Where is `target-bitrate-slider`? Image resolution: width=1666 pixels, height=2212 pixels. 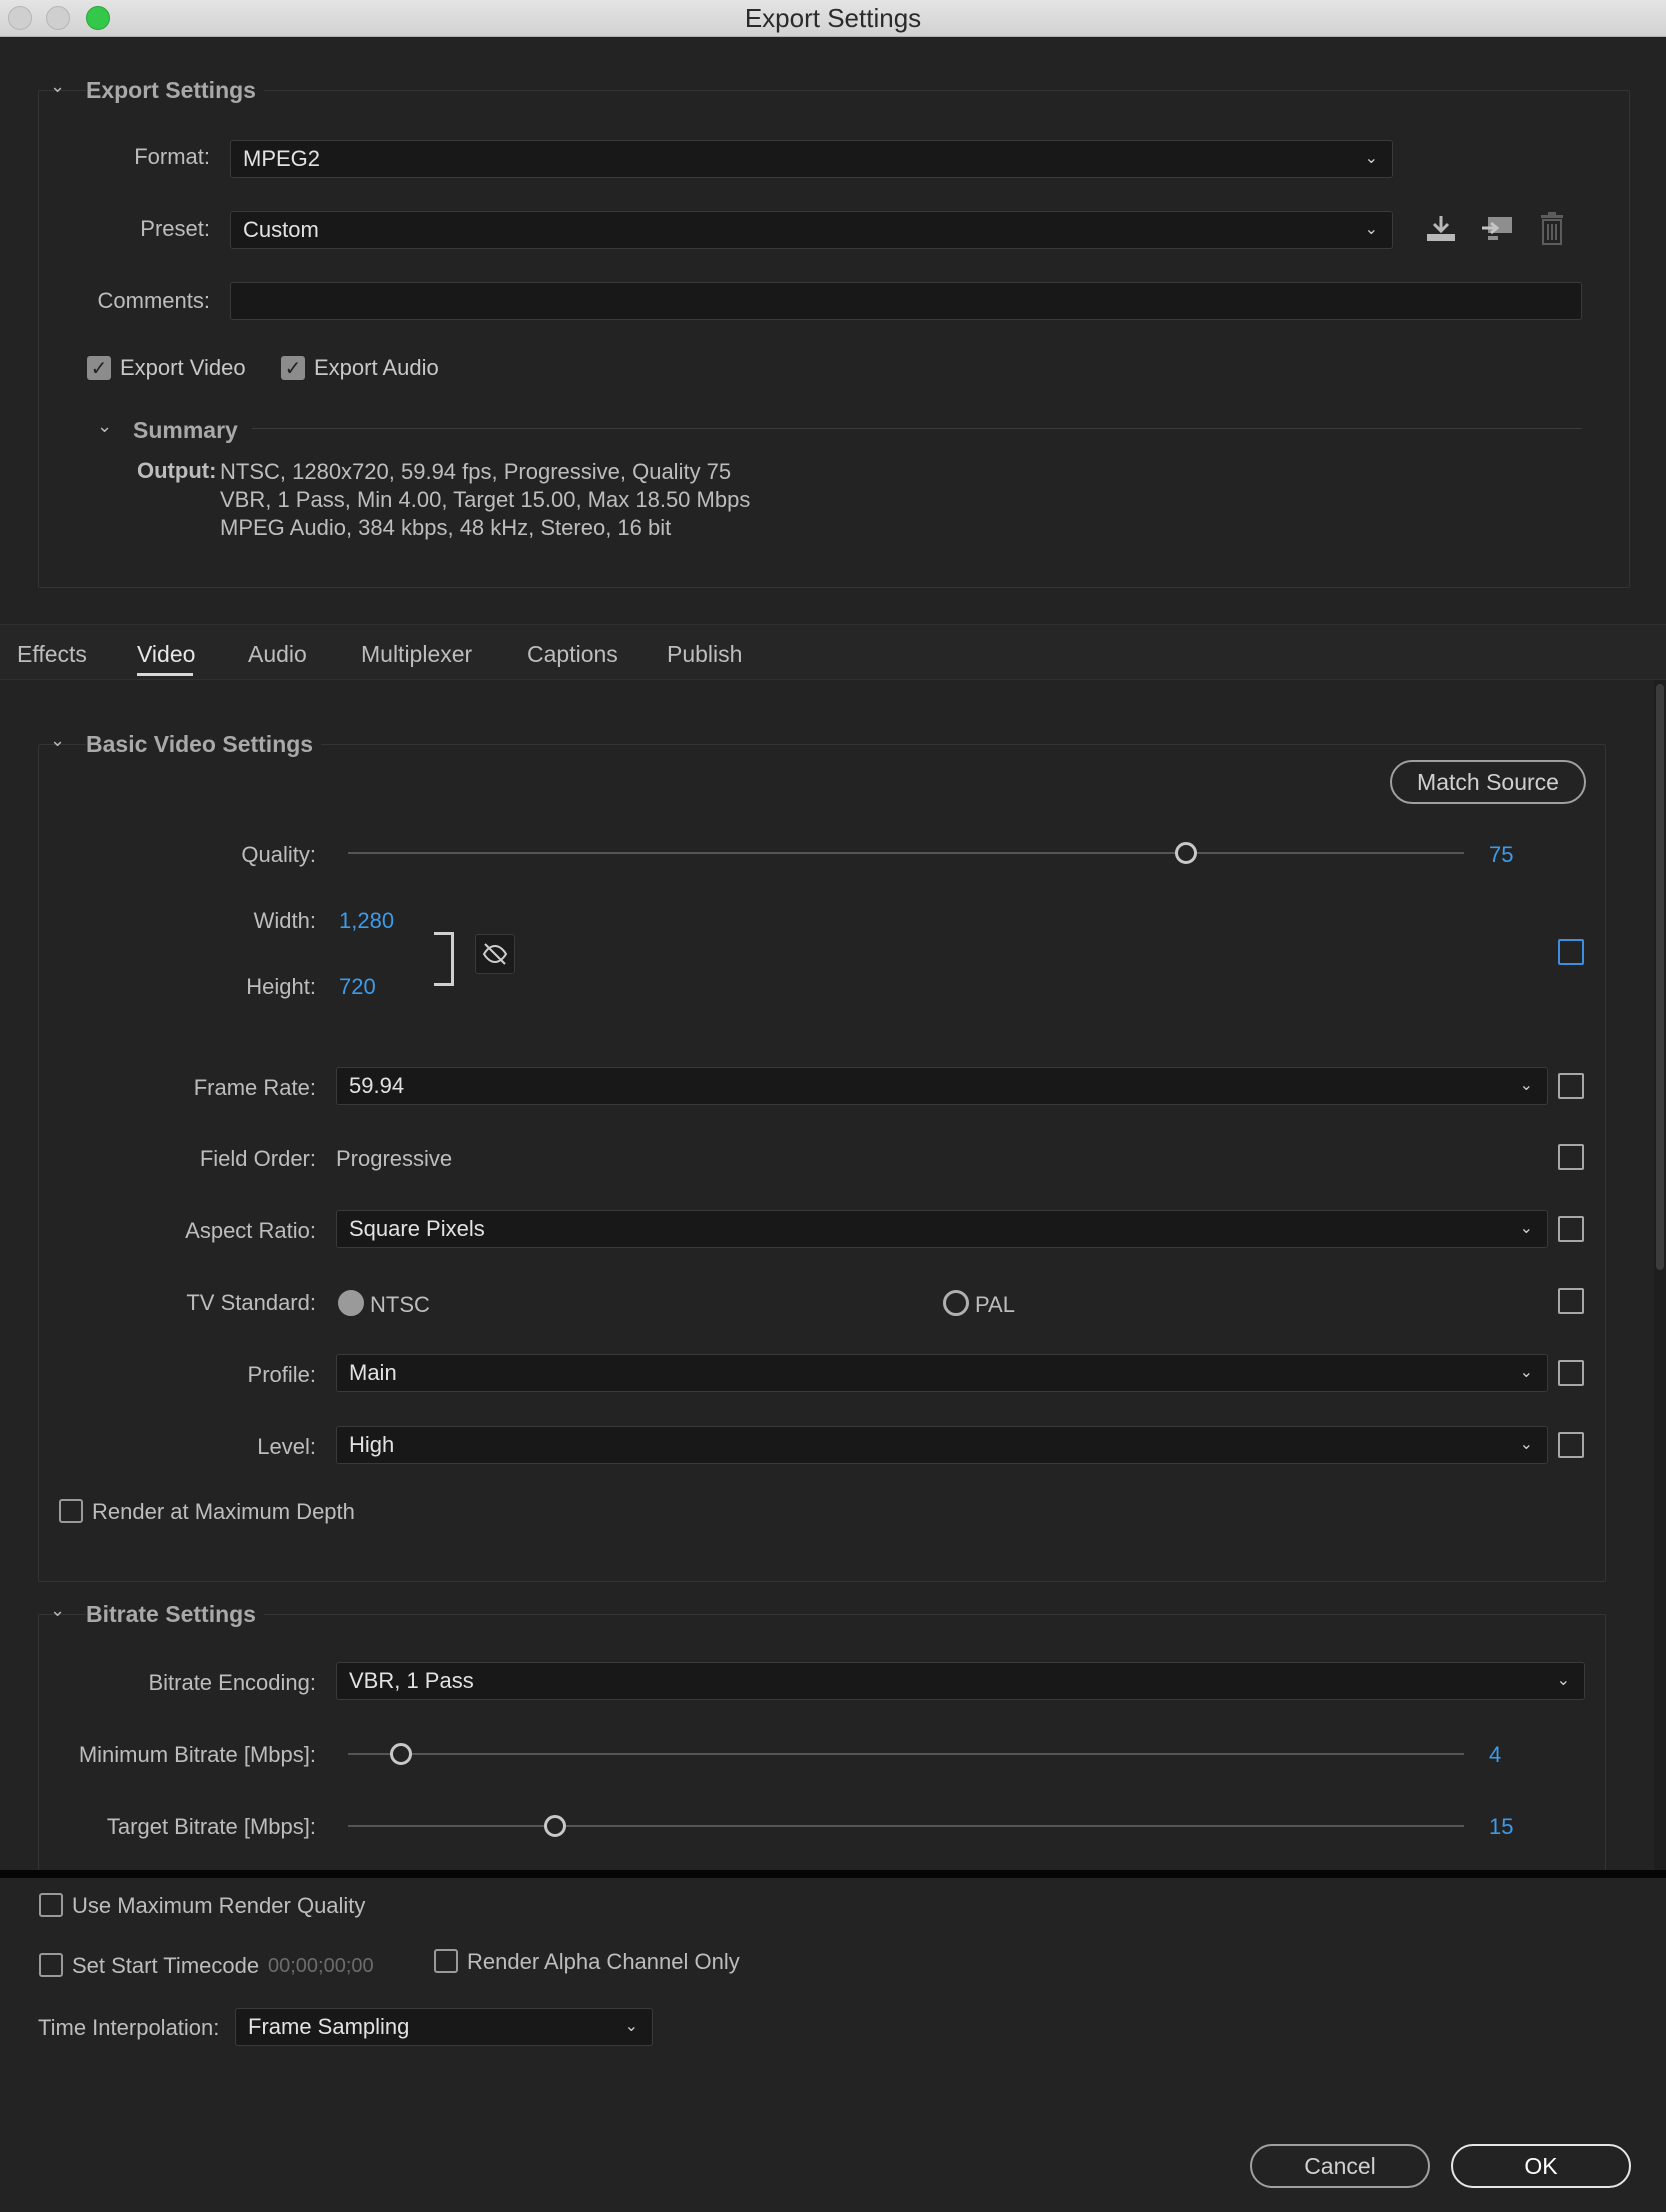
target-bitrate-slider is located at coordinates (906, 1826).